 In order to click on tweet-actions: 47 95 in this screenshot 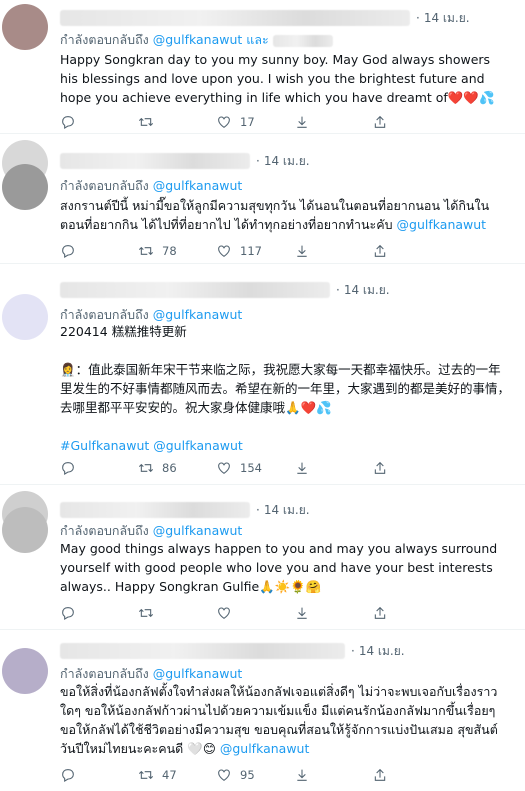, I will do `click(255, 775)`.